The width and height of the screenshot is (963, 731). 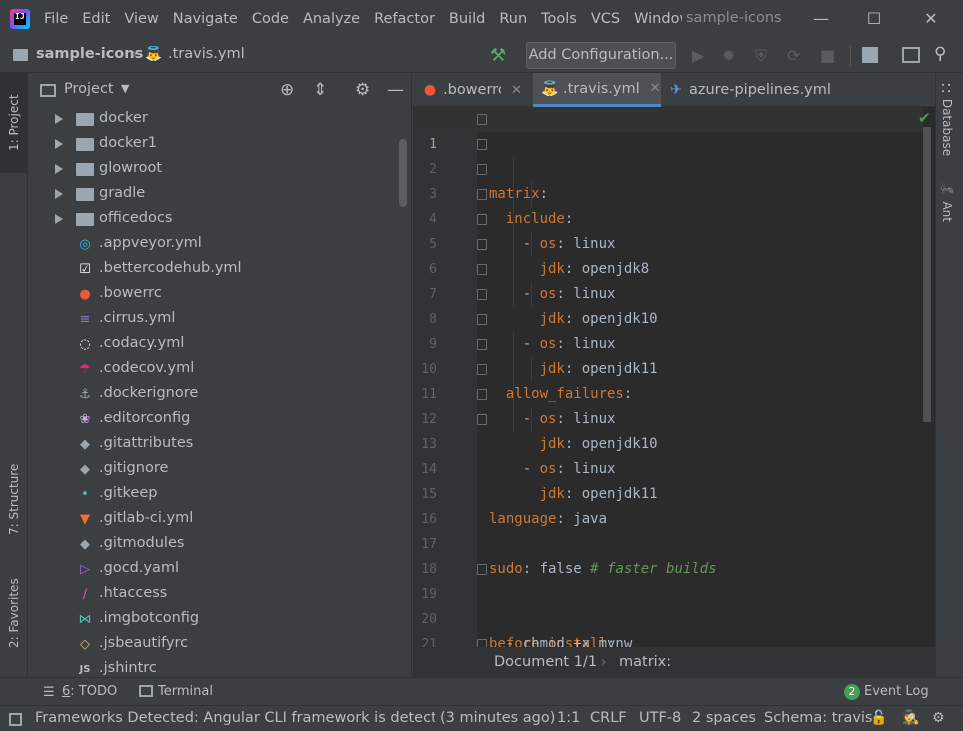 I want to click on menu-build: Build, so click(x=467, y=19).